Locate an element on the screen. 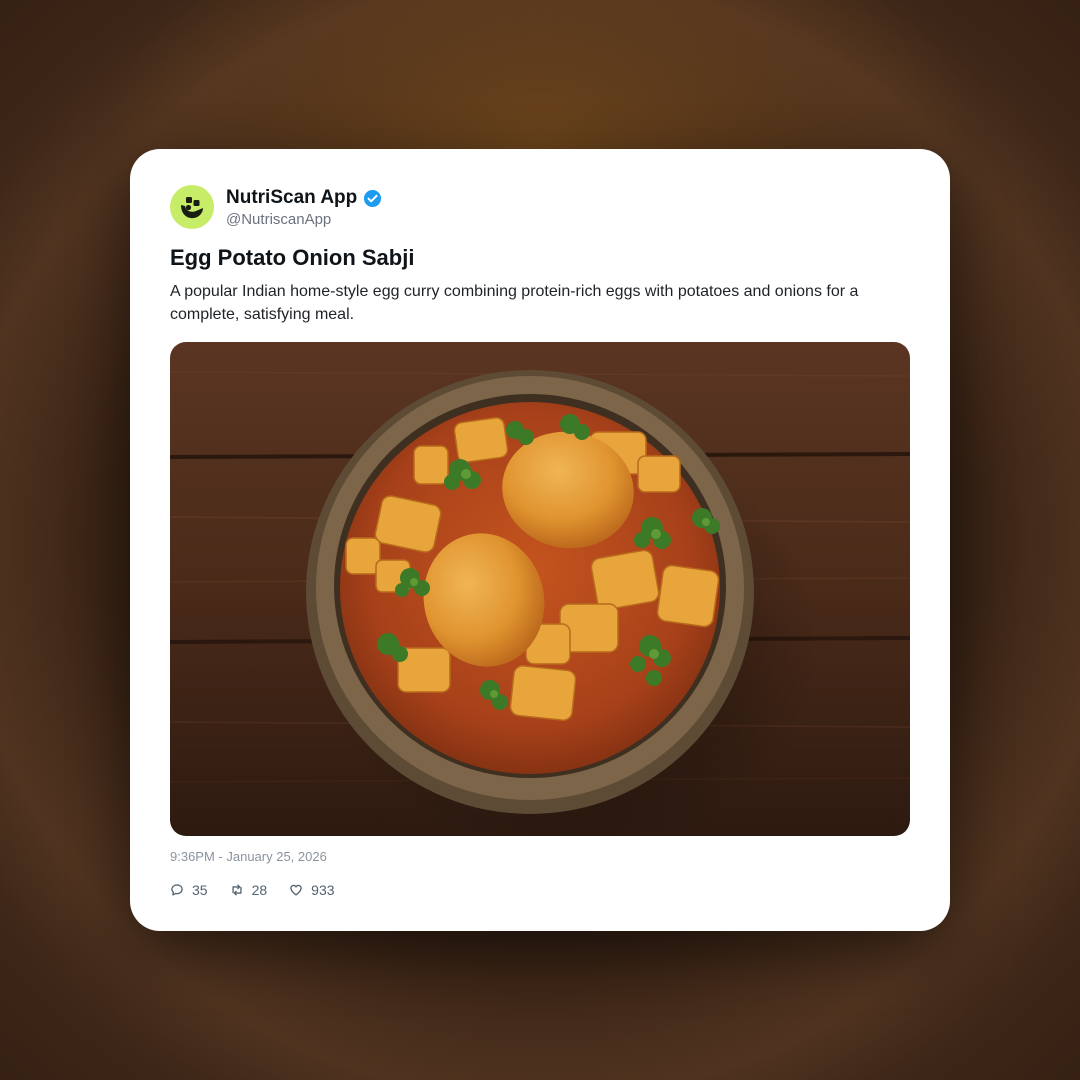  repost-icon is located at coordinates (236, 890).